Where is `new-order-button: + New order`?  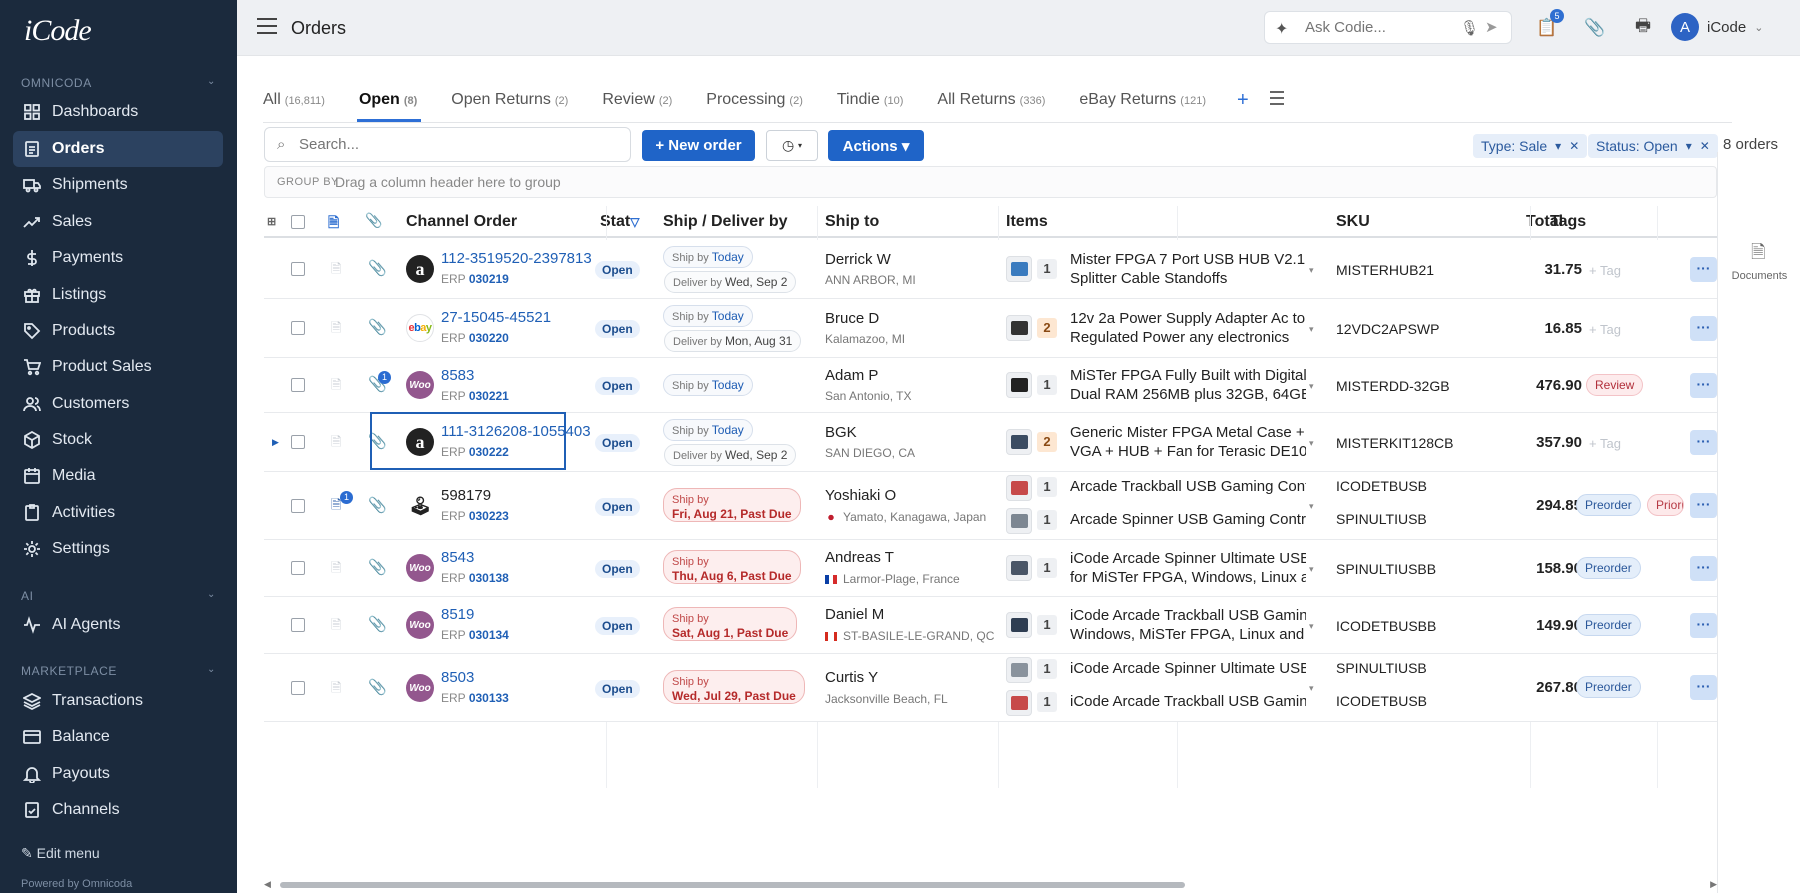 new-order-button: + New order is located at coordinates (698, 145).